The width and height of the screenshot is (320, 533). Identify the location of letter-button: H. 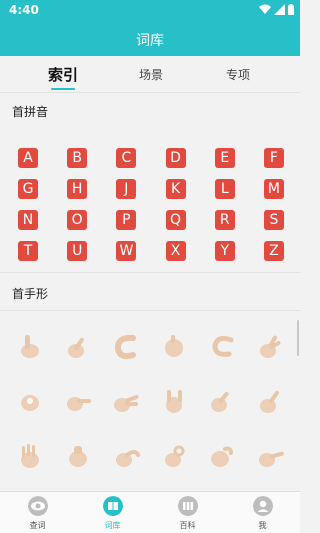
(77, 189).